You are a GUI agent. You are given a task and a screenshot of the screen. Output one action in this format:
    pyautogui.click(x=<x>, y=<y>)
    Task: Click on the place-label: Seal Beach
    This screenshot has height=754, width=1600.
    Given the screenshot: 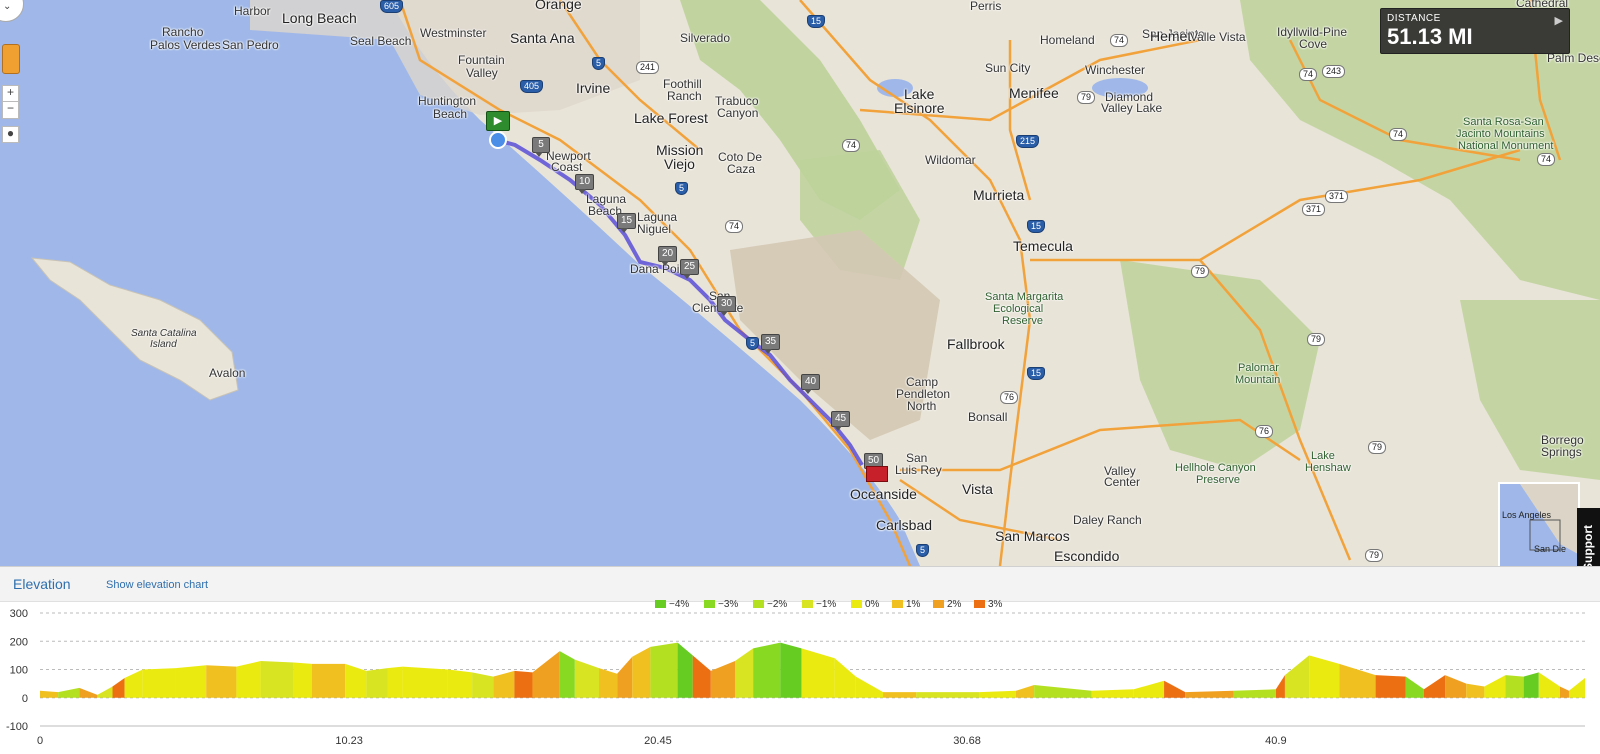 What is the action you would take?
    pyautogui.click(x=381, y=41)
    